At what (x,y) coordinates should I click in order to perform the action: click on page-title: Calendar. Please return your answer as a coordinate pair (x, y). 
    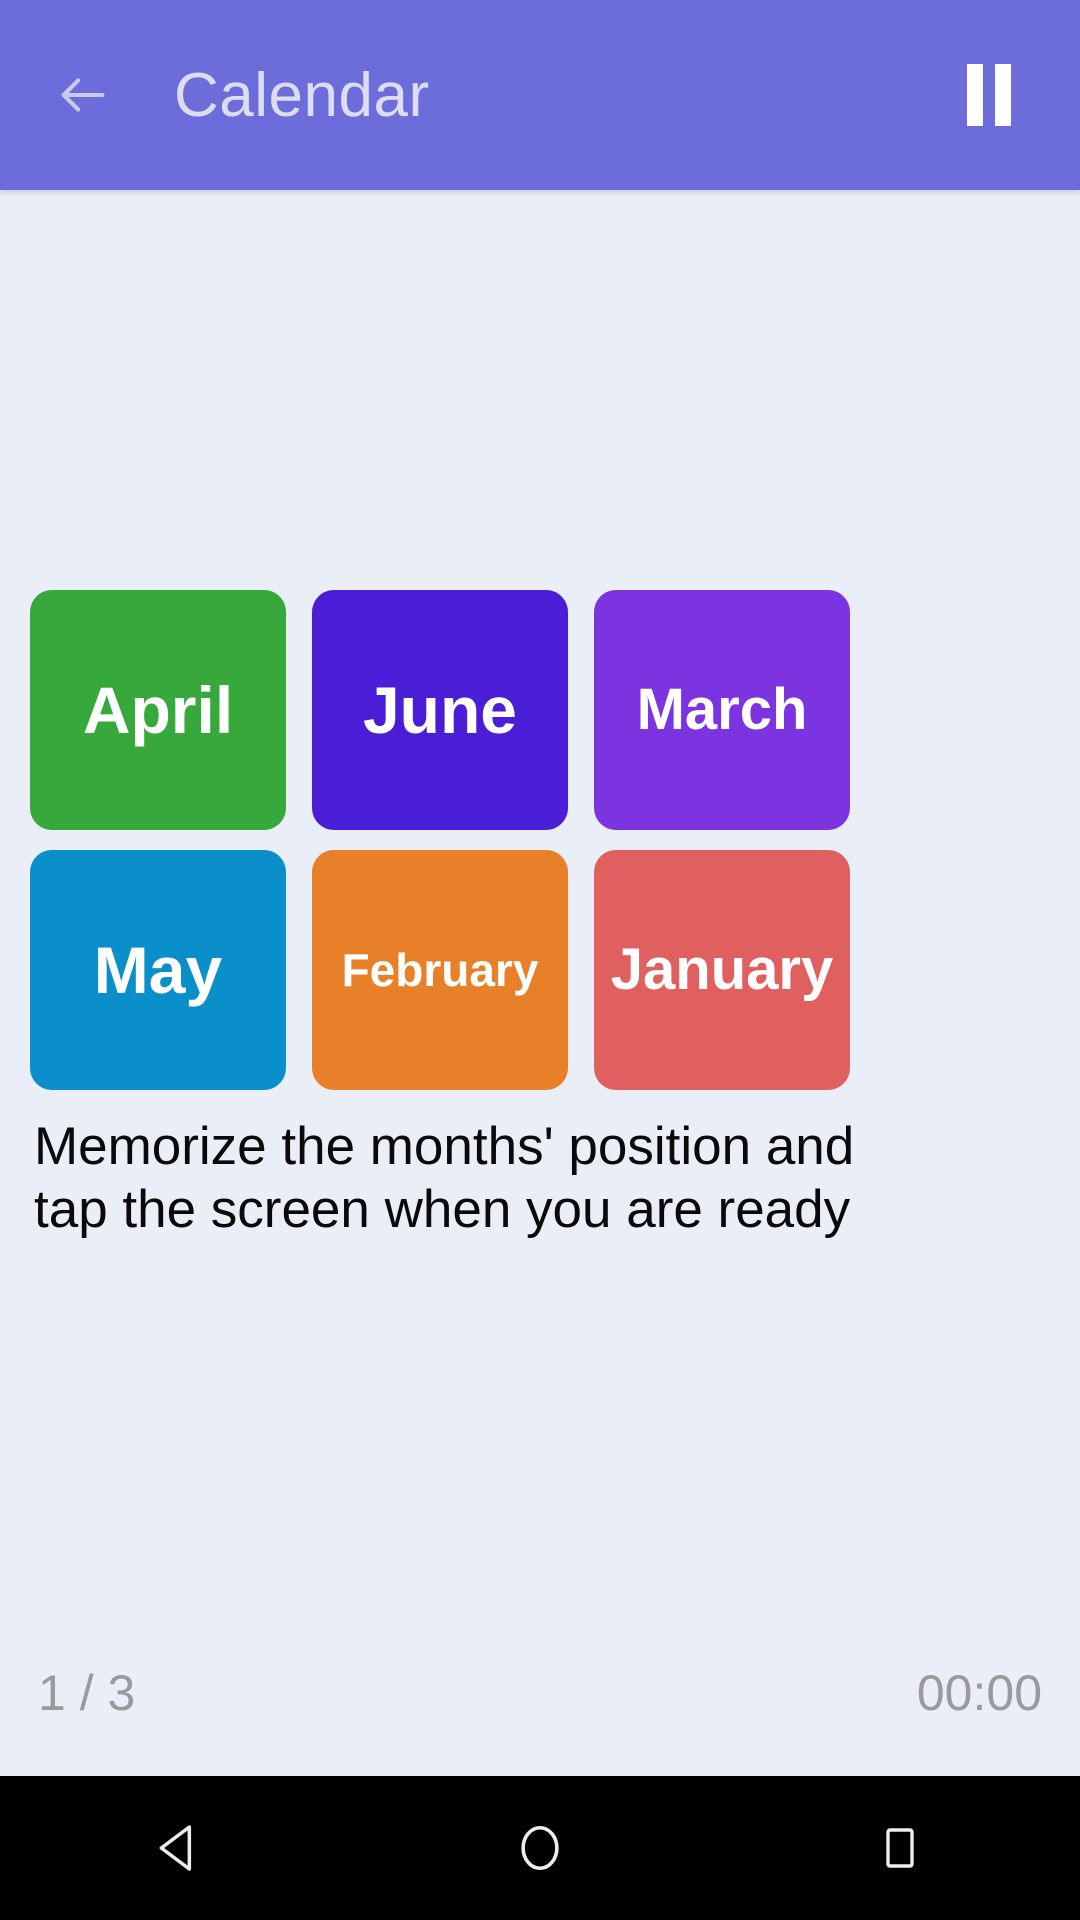
    Looking at the image, I should click on (302, 95).